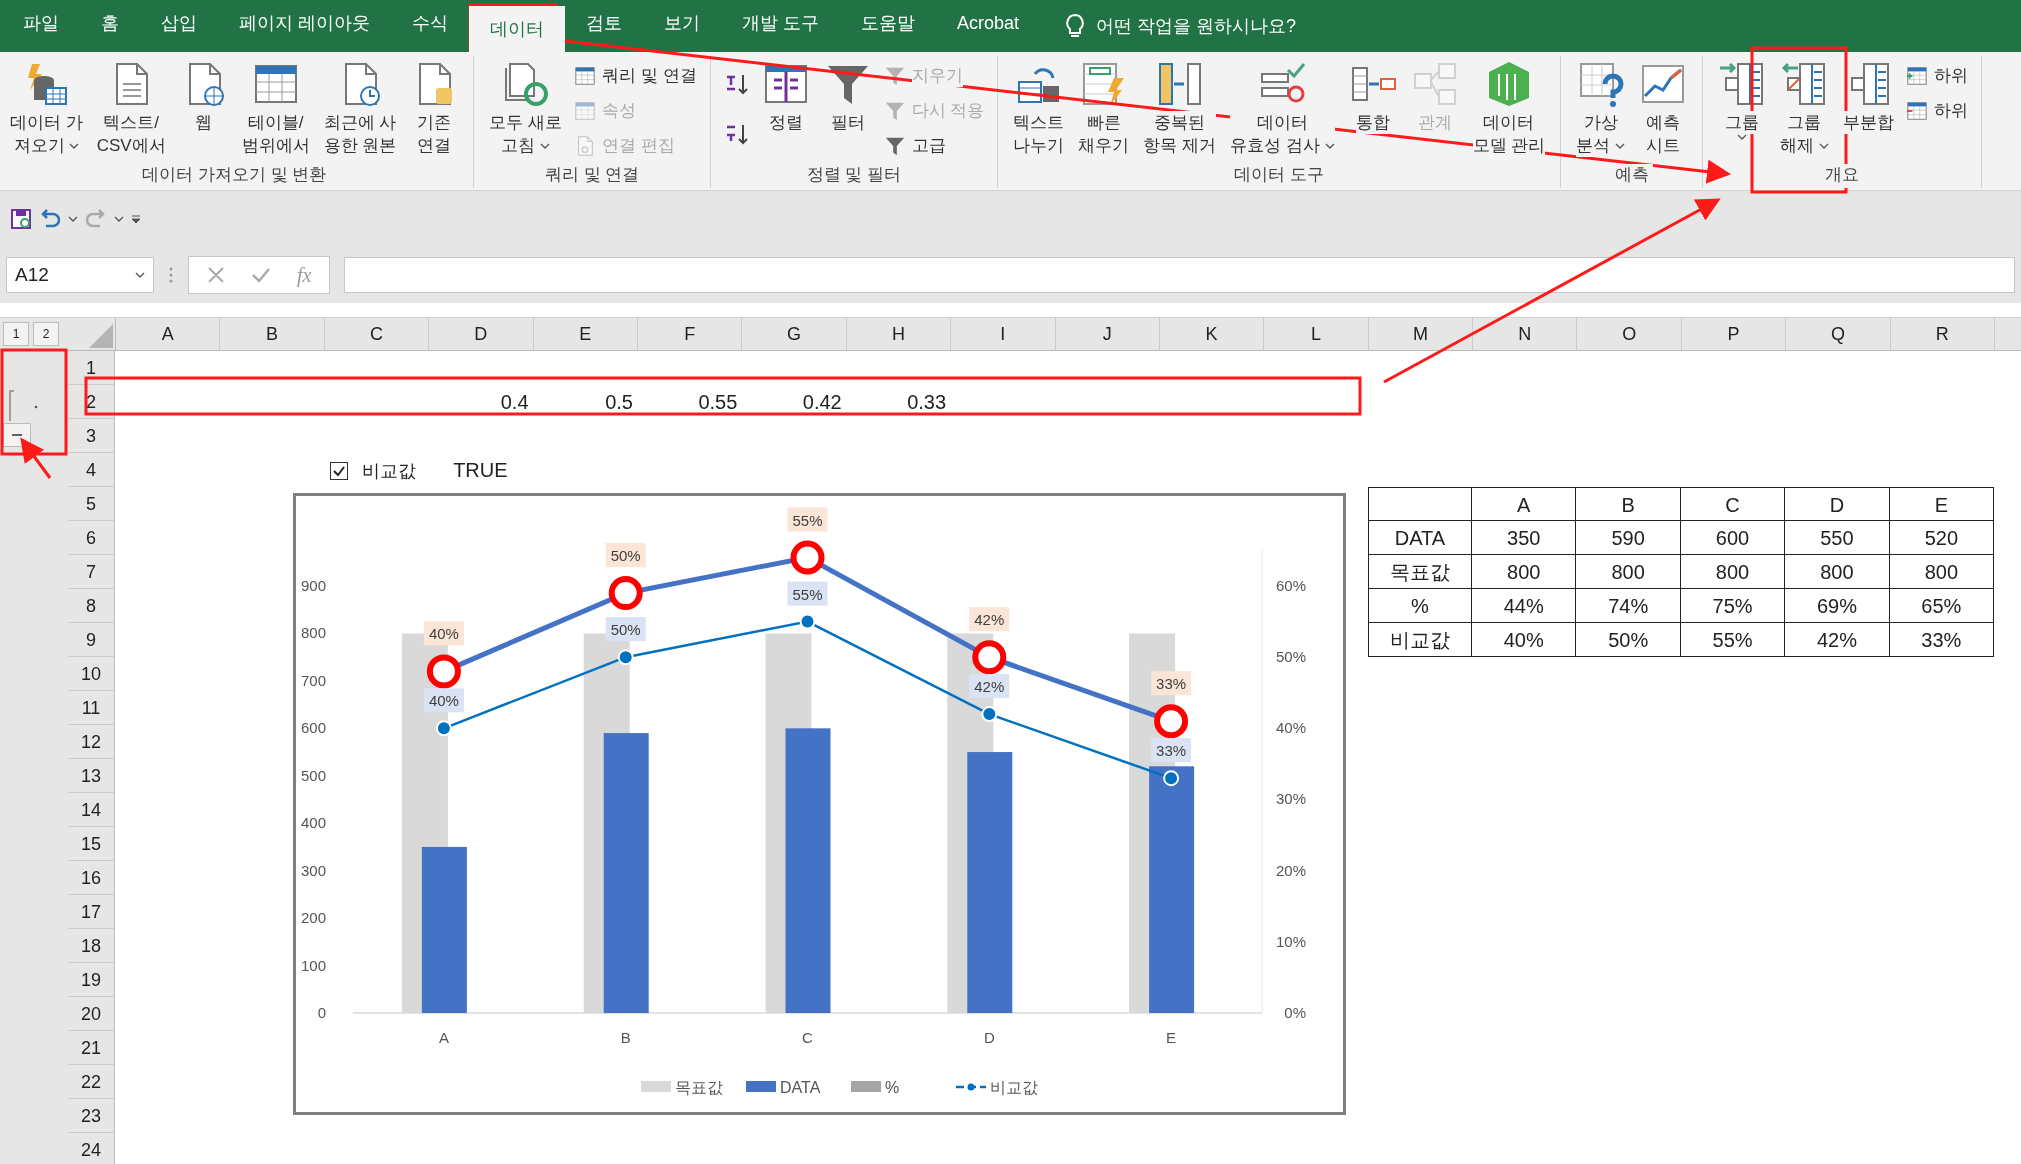  Describe the element at coordinates (91, 606) in the screenshot. I see `row-header: 8` at that location.